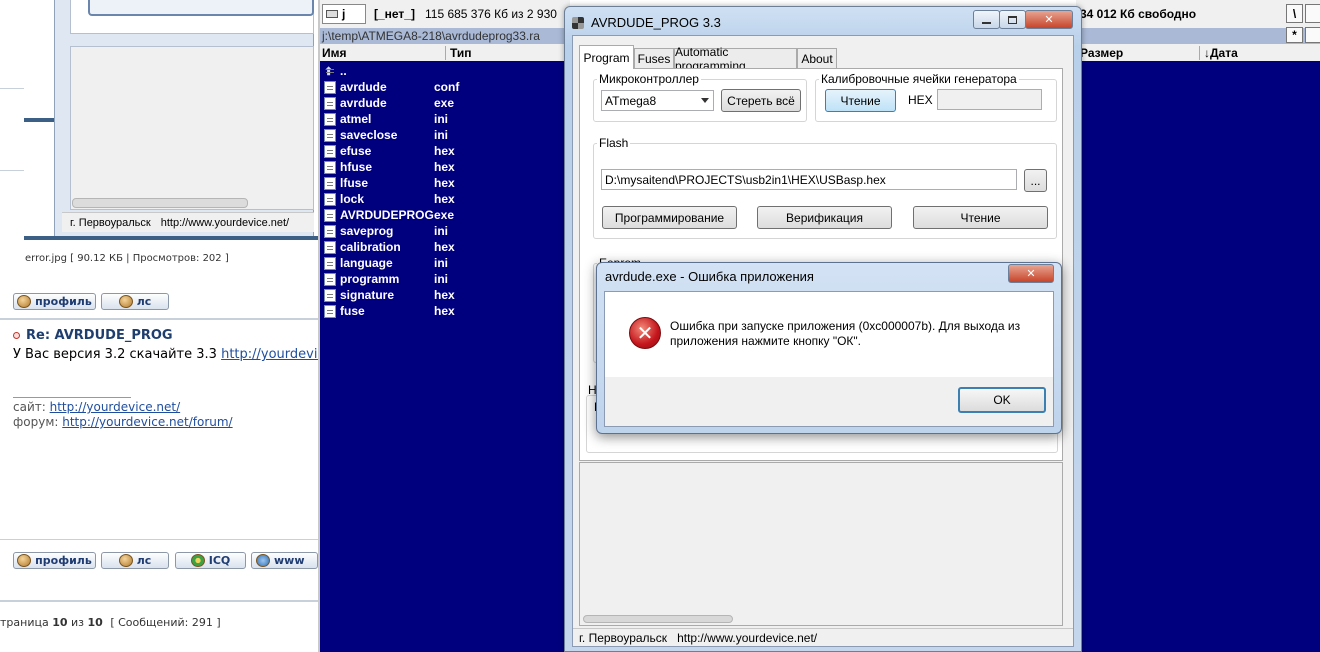 The image size is (1320, 652). I want to click on file-name: hfuse, so click(356, 167).